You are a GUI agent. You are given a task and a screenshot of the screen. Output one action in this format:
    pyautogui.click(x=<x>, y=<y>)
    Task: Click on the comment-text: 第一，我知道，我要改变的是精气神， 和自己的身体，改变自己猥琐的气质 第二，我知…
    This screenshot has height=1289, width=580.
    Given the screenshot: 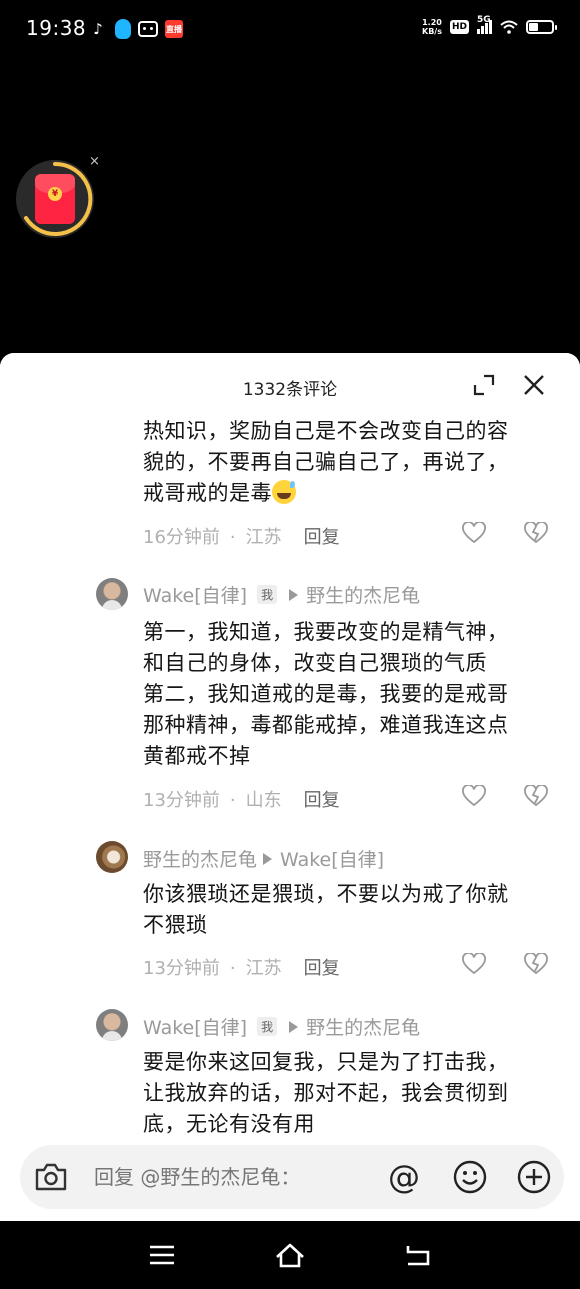 What is the action you would take?
    pyautogui.click(x=353, y=694)
    